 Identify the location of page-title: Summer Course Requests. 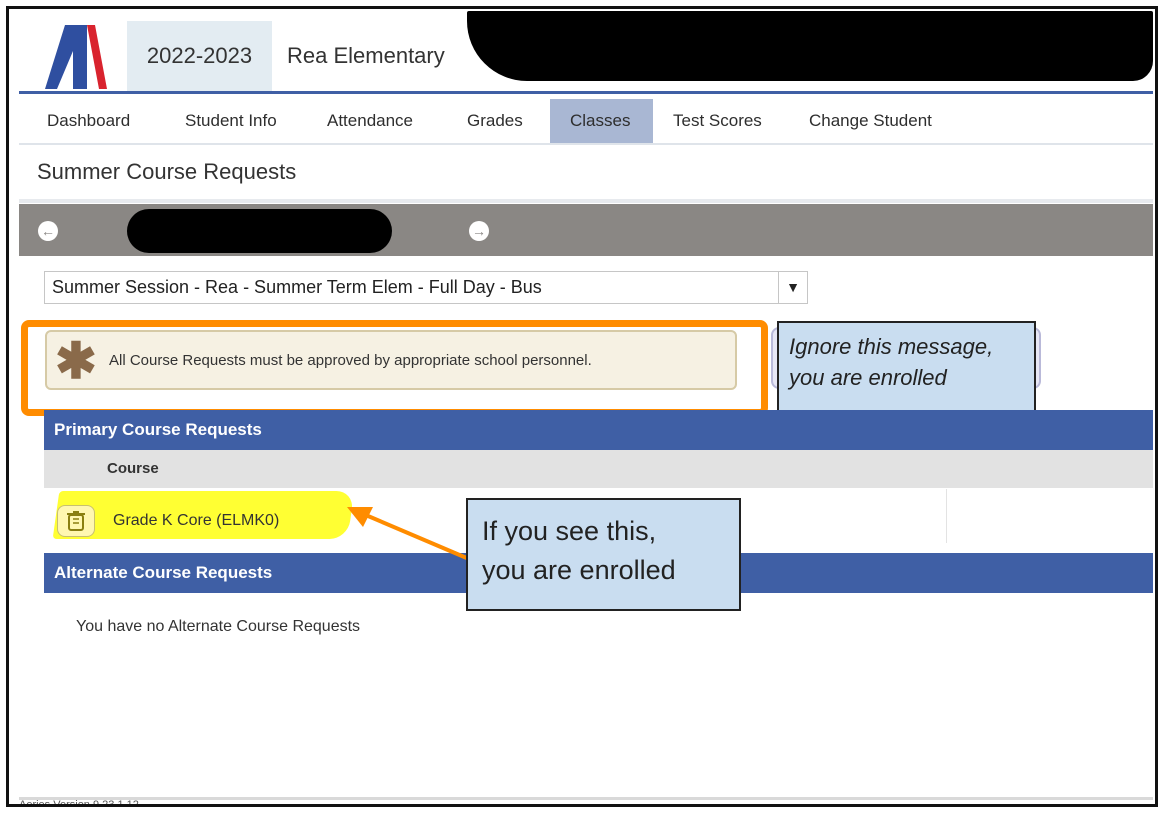
(167, 171).